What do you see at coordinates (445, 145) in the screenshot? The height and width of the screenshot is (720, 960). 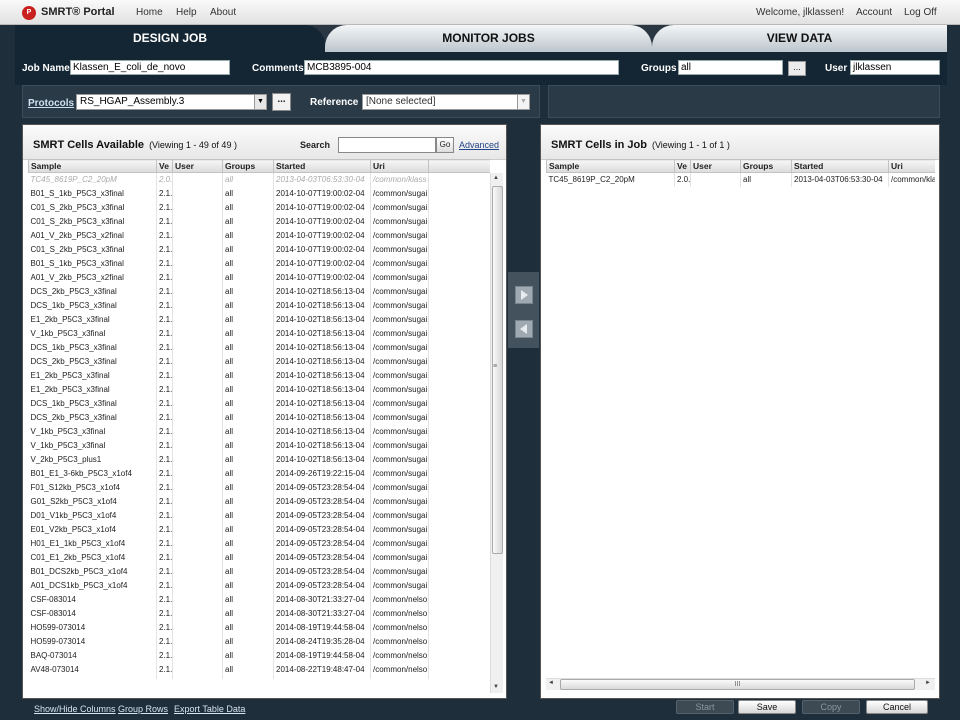 I see `search-go-button: Go` at bounding box center [445, 145].